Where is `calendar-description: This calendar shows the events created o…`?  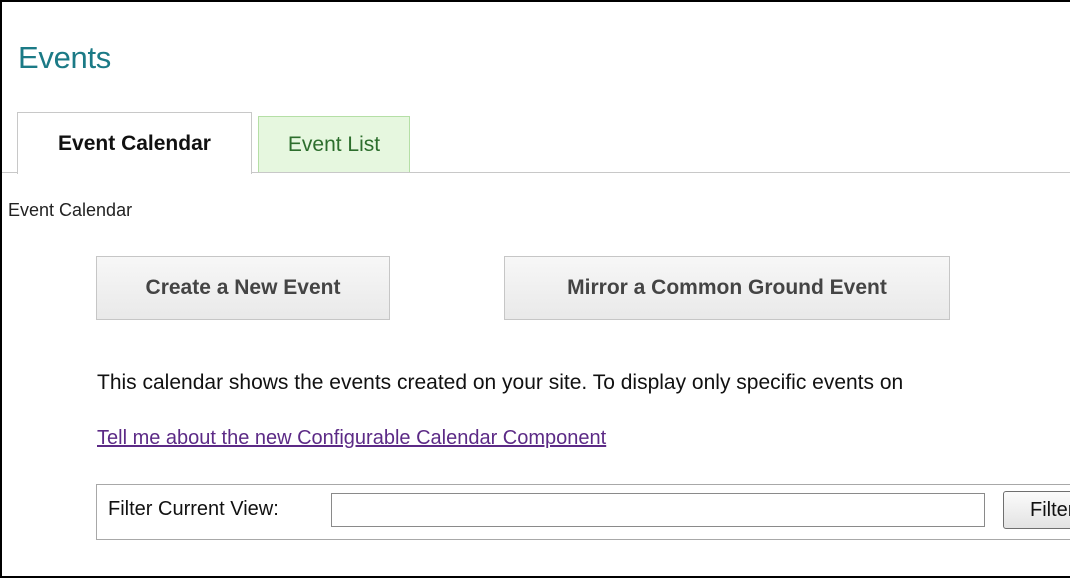
calendar-description: This calendar shows the events created o… is located at coordinates (500, 382).